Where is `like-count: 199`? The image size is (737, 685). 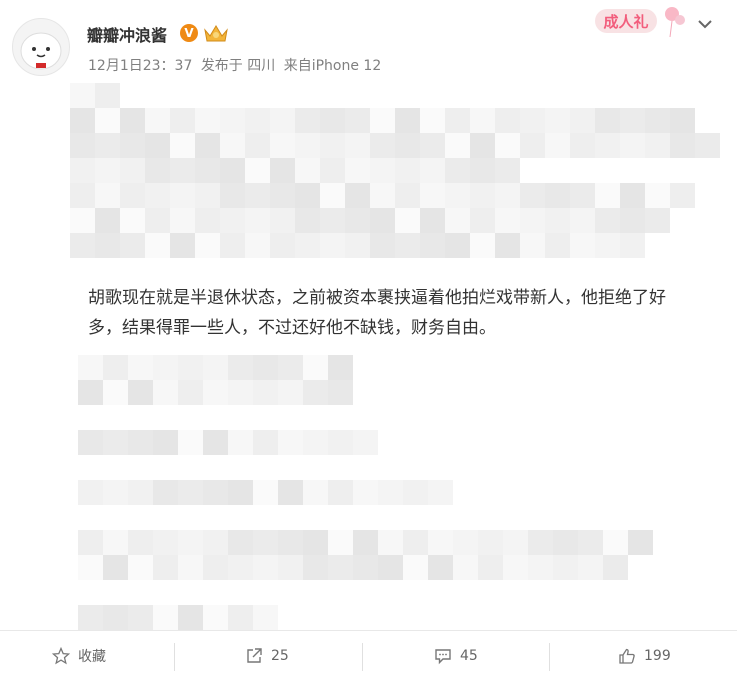 like-count: 199 is located at coordinates (657, 656).